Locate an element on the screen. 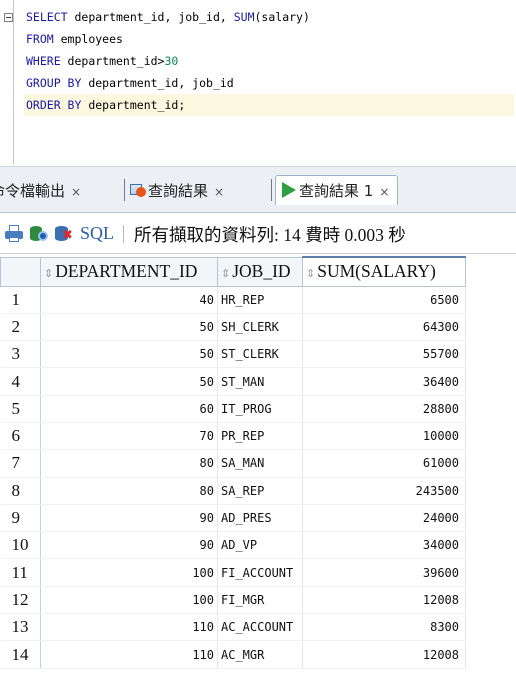 This screenshot has height=688, width=516. cell-job-id: SA_MAN is located at coordinates (260, 463).